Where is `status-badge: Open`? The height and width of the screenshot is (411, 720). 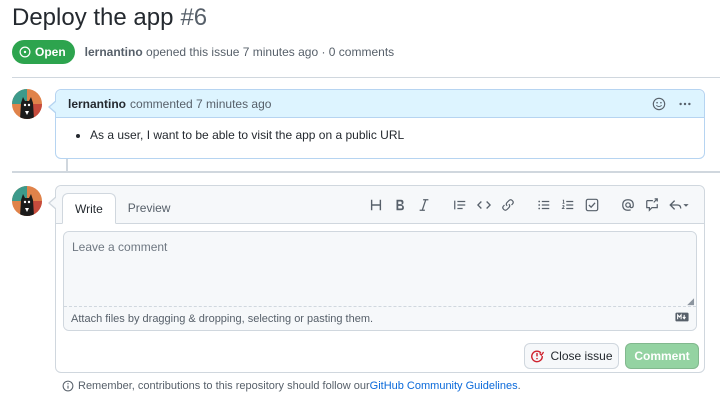
status-badge: Open is located at coordinates (43, 52).